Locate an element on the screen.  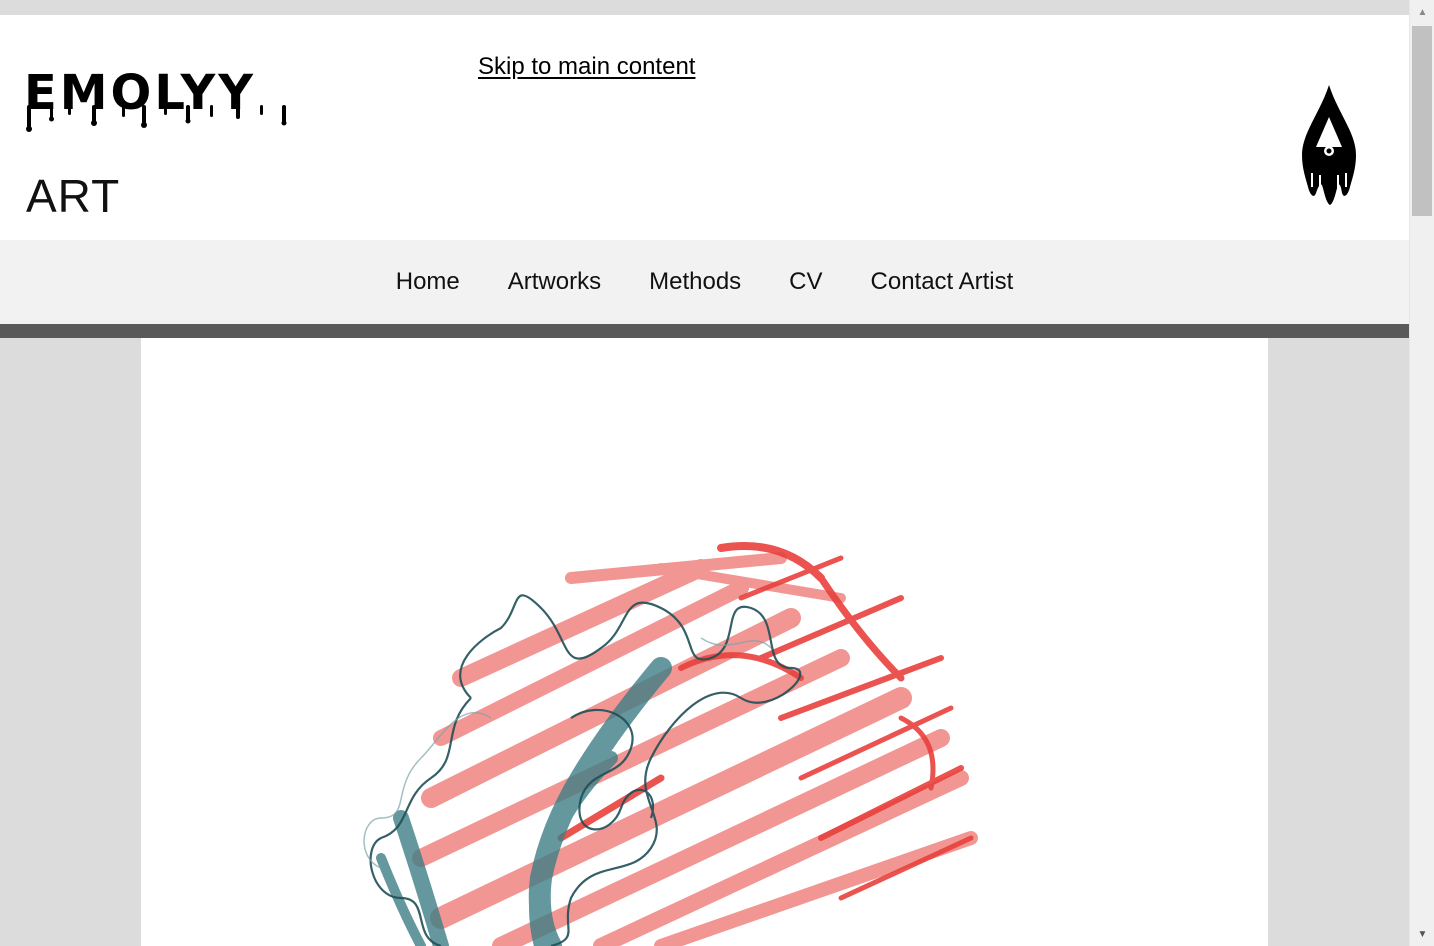
nav-list: Home Artworks Methods CV Contact Artist is located at coordinates (704, 282).